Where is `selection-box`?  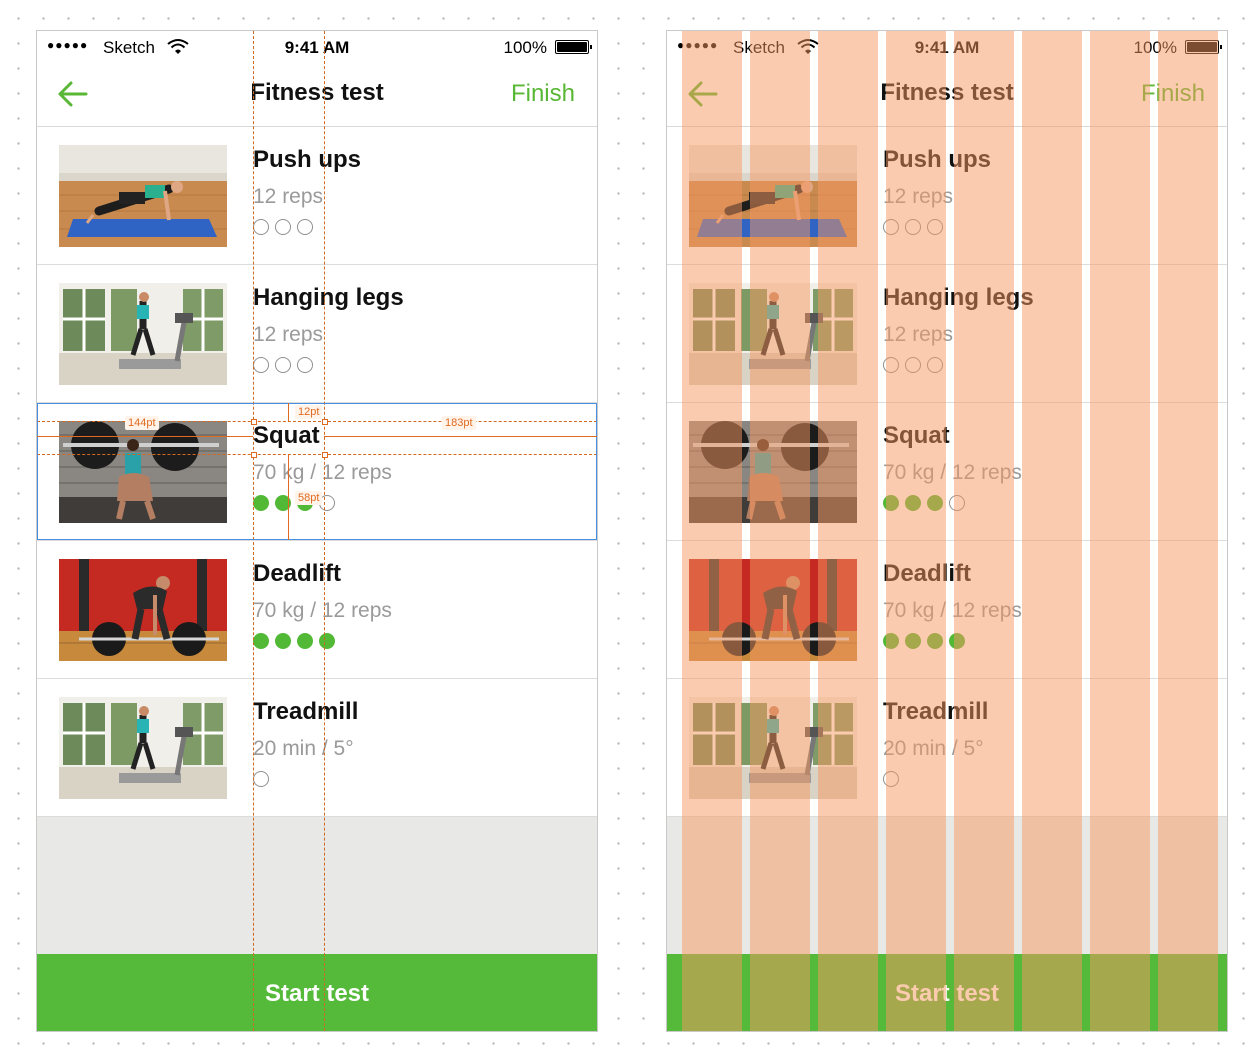
selection-box is located at coordinates (317, 471).